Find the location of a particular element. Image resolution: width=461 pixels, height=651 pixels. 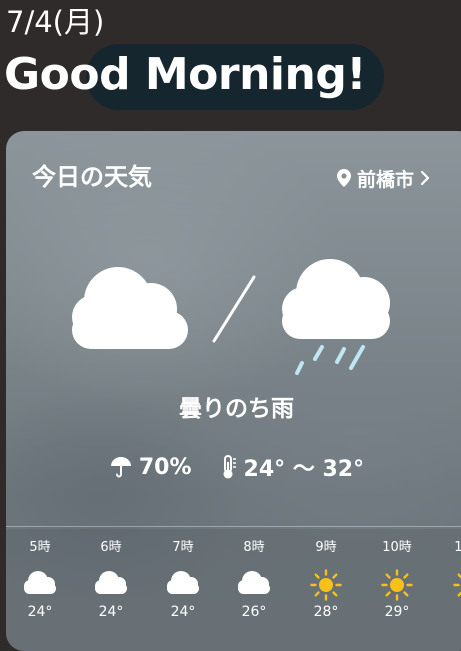

condition-label: 曇りのち雨 is located at coordinates (236, 409).